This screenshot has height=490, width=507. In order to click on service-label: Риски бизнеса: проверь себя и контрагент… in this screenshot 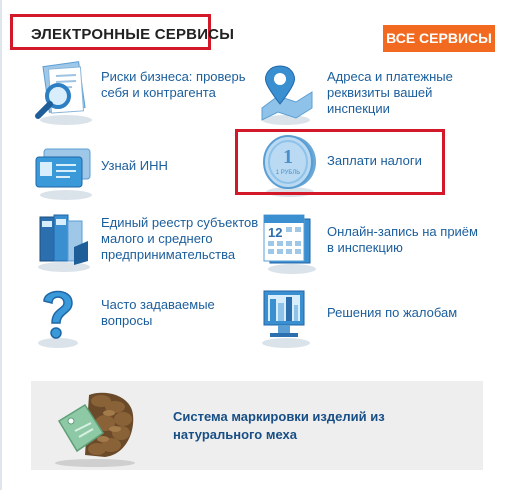, I will do `click(173, 84)`.